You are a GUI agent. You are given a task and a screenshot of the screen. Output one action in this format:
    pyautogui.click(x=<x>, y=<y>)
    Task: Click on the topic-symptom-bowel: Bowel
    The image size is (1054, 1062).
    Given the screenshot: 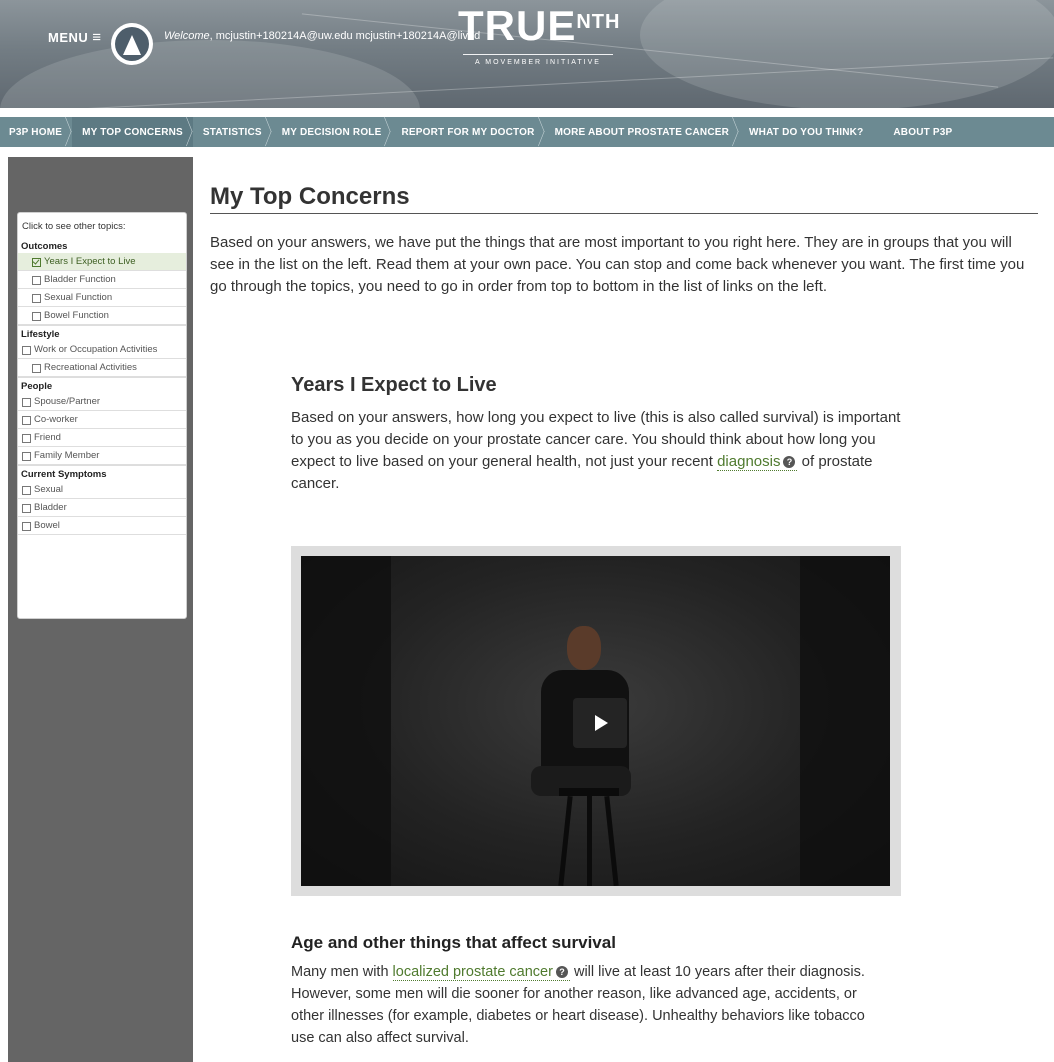 What is the action you would take?
    pyautogui.click(x=102, y=526)
    